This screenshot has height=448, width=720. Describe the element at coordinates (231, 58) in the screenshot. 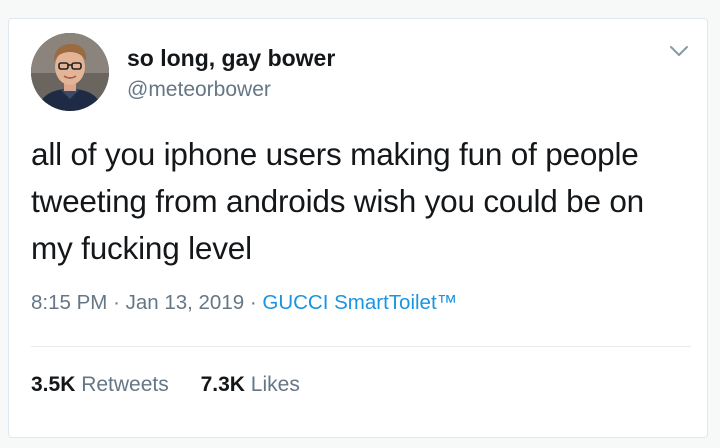

I see `display-name: so long, gay bower` at that location.